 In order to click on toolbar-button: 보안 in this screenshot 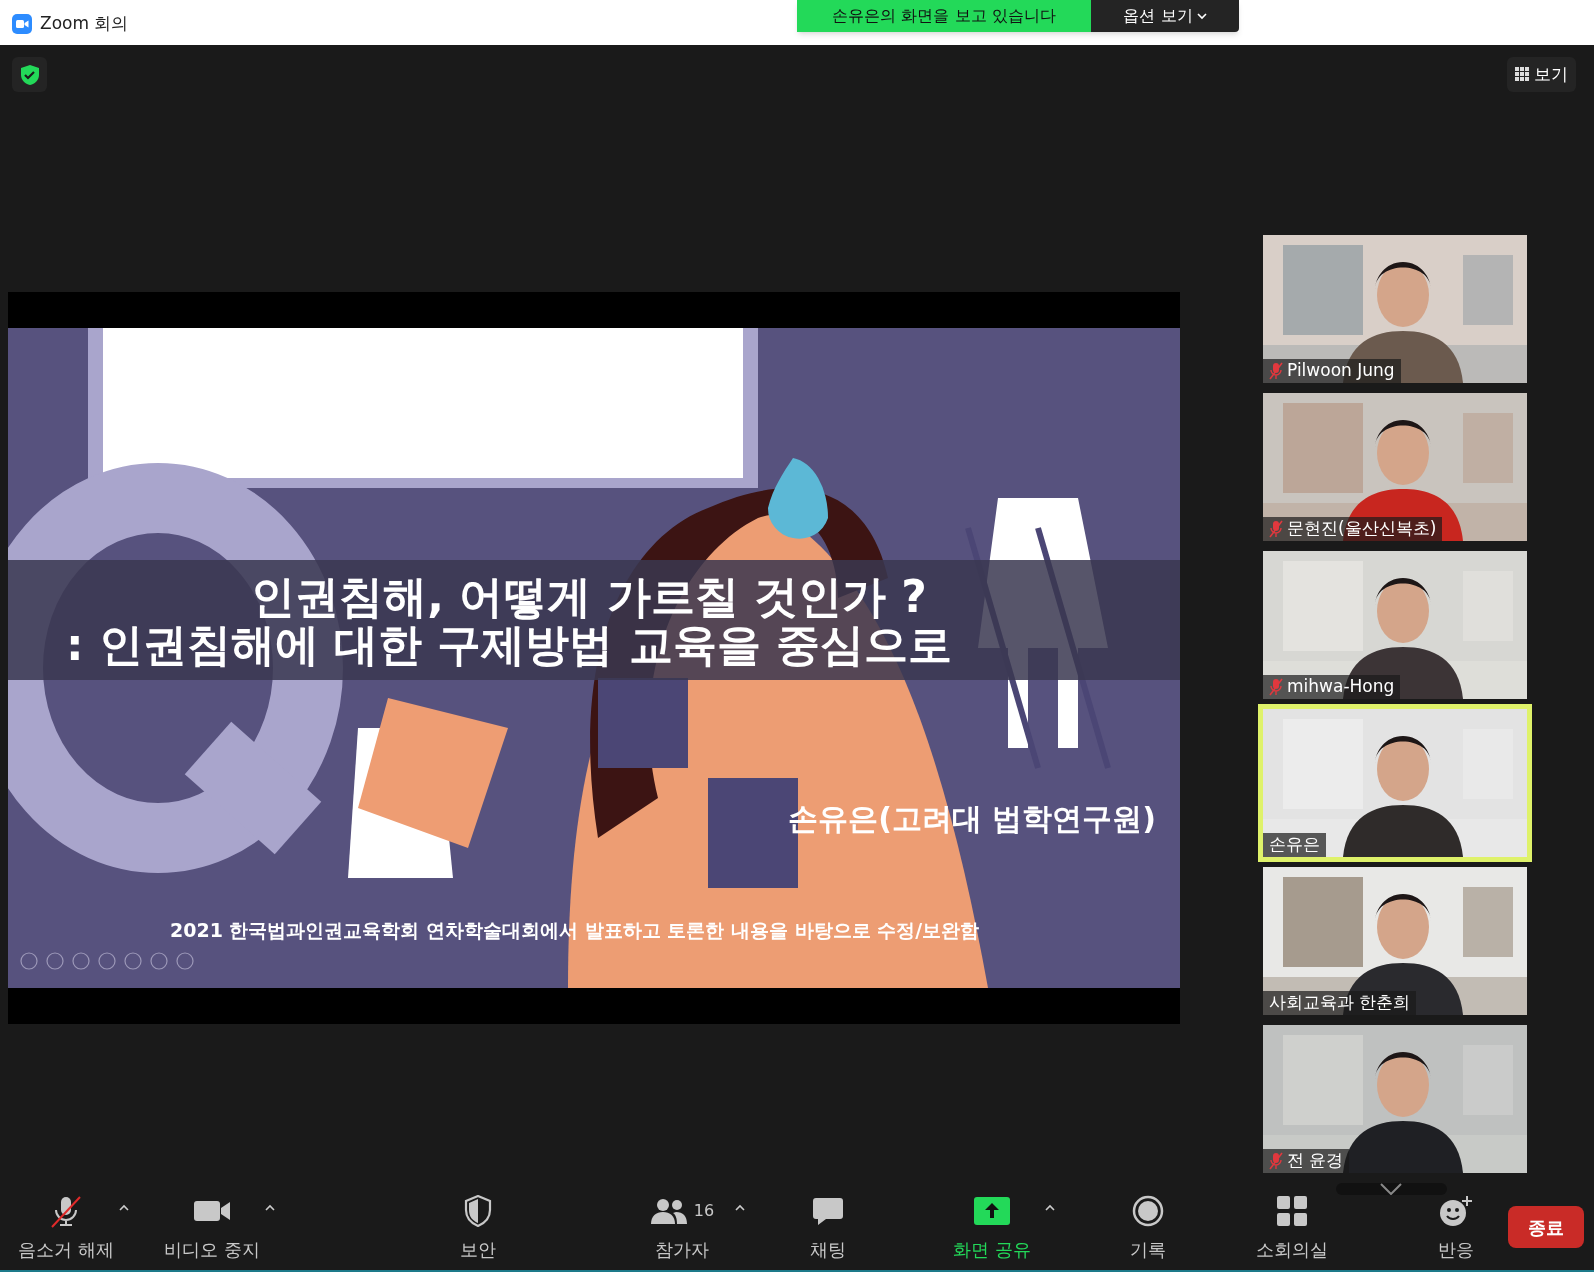, I will do `click(478, 1227)`.